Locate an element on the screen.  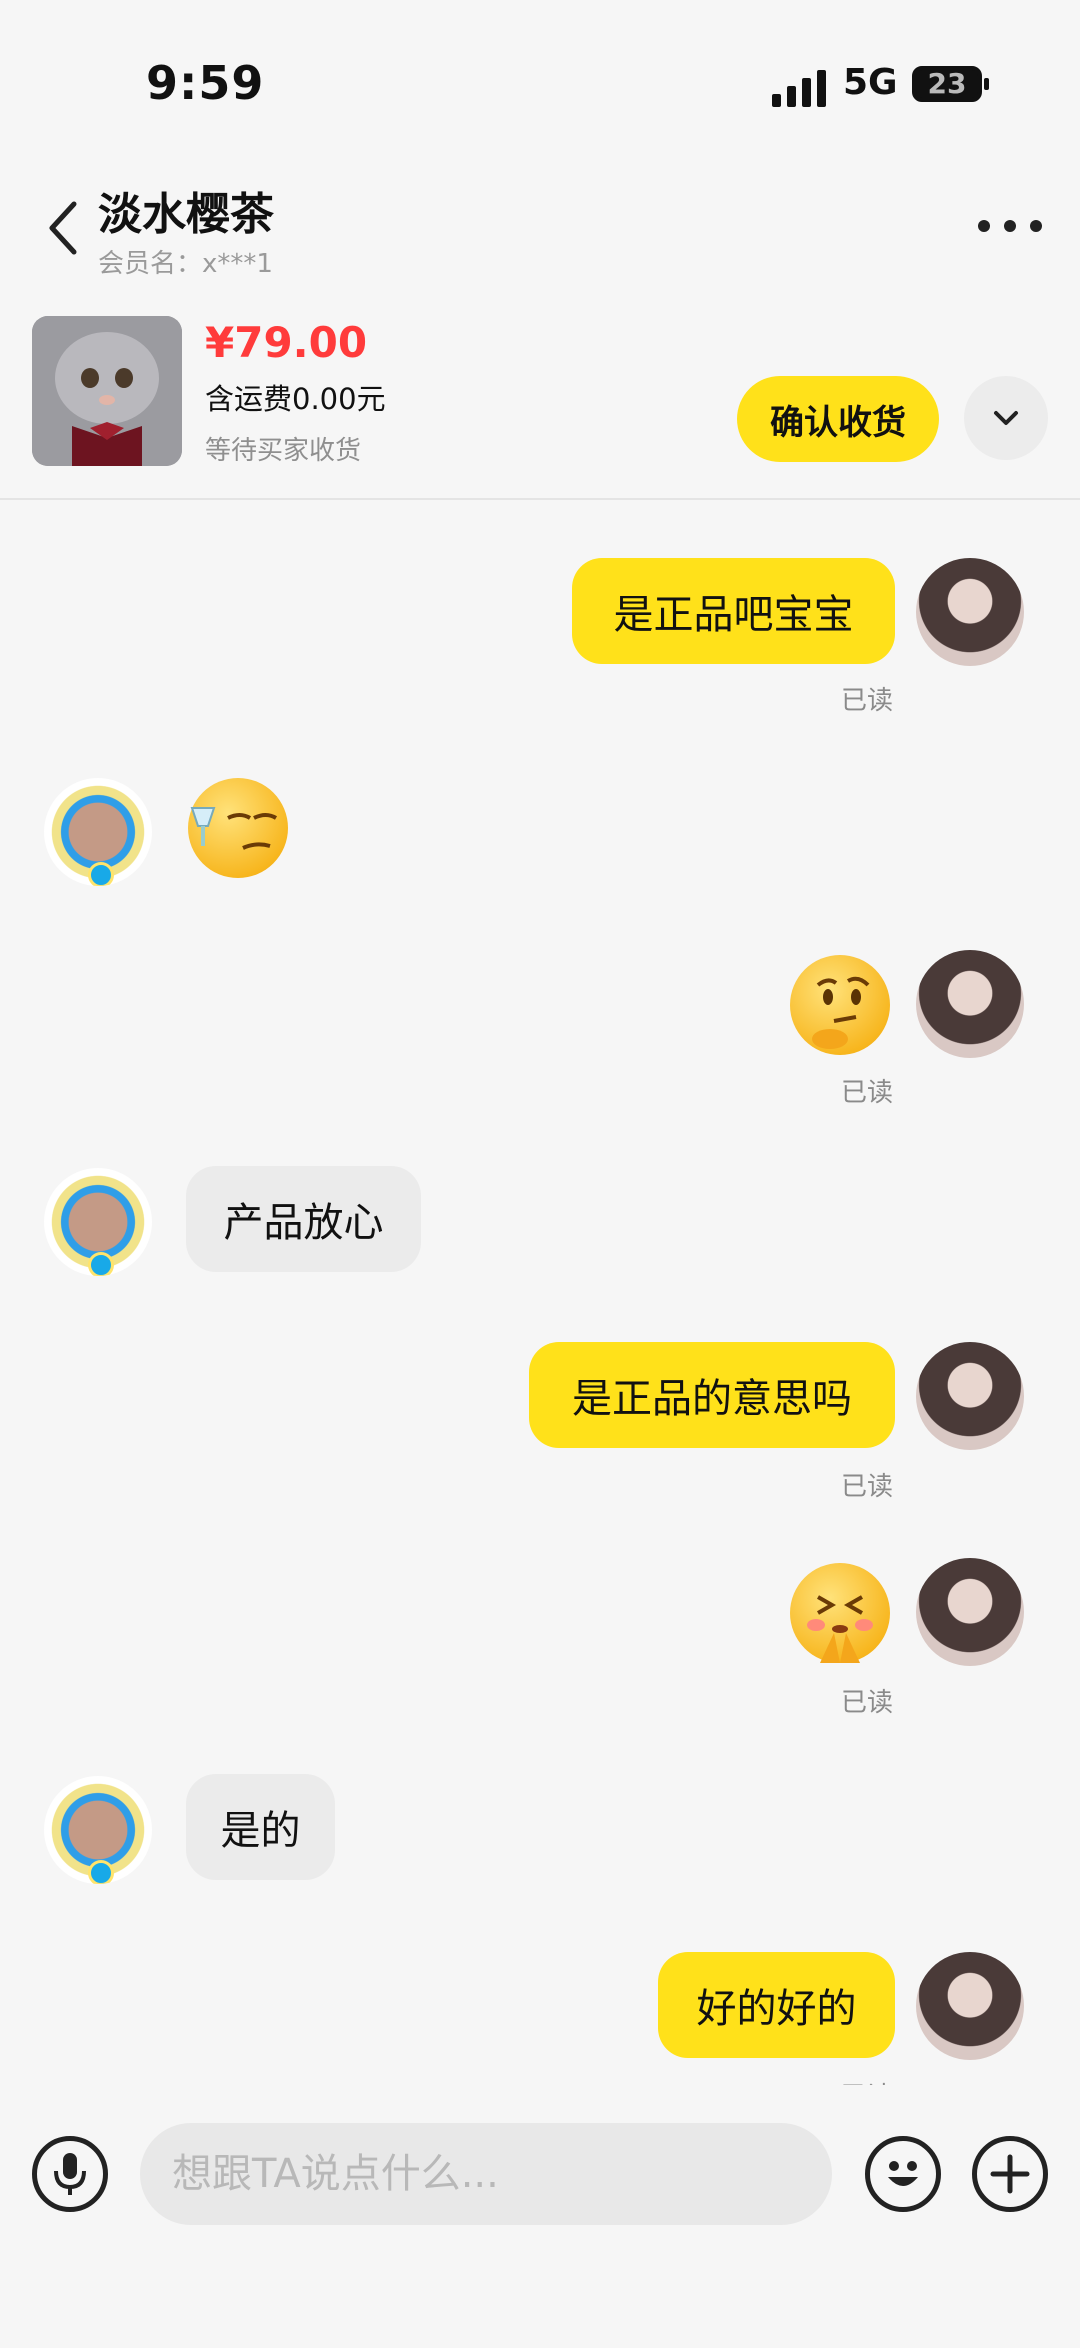
chevron-down-icon is located at coordinates (1006, 418).